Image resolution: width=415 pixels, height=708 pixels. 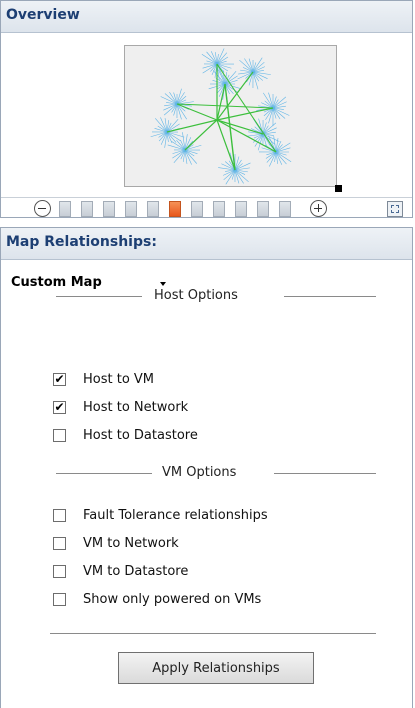 What do you see at coordinates (99, 296) in the screenshot?
I see `host-divider-left` at bounding box center [99, 296].